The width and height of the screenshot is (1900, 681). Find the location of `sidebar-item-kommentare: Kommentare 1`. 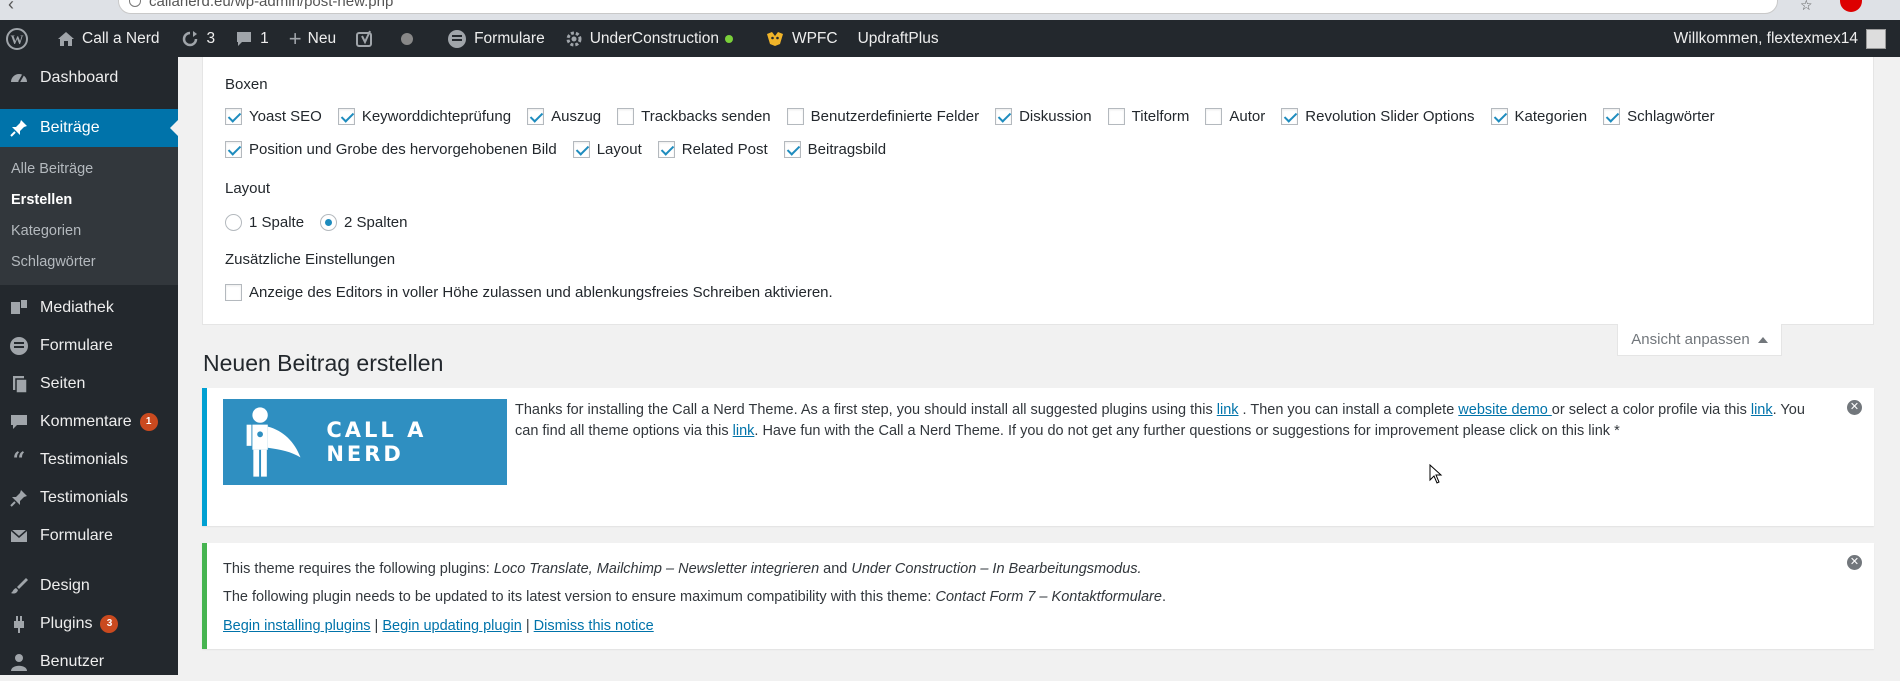

sidebar-item-kommentare: Kommentare 1 is located at coordinates (89, 422).